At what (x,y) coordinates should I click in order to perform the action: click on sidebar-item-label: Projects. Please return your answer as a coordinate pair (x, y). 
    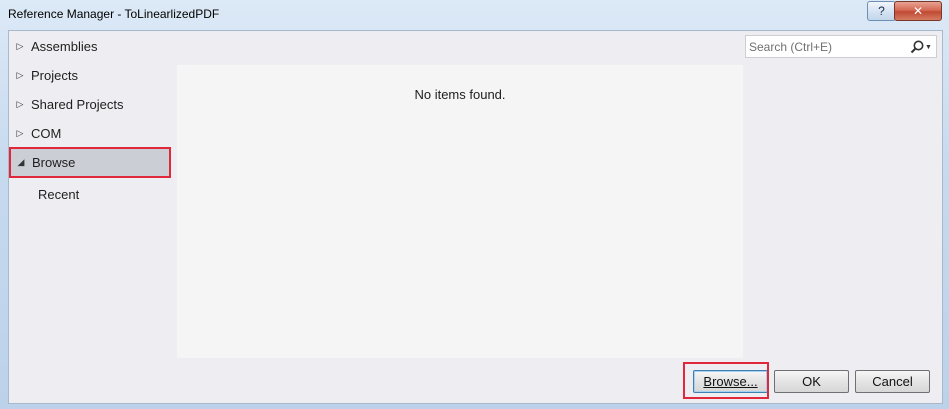
    Looking at the image, I should click on (54, 75).